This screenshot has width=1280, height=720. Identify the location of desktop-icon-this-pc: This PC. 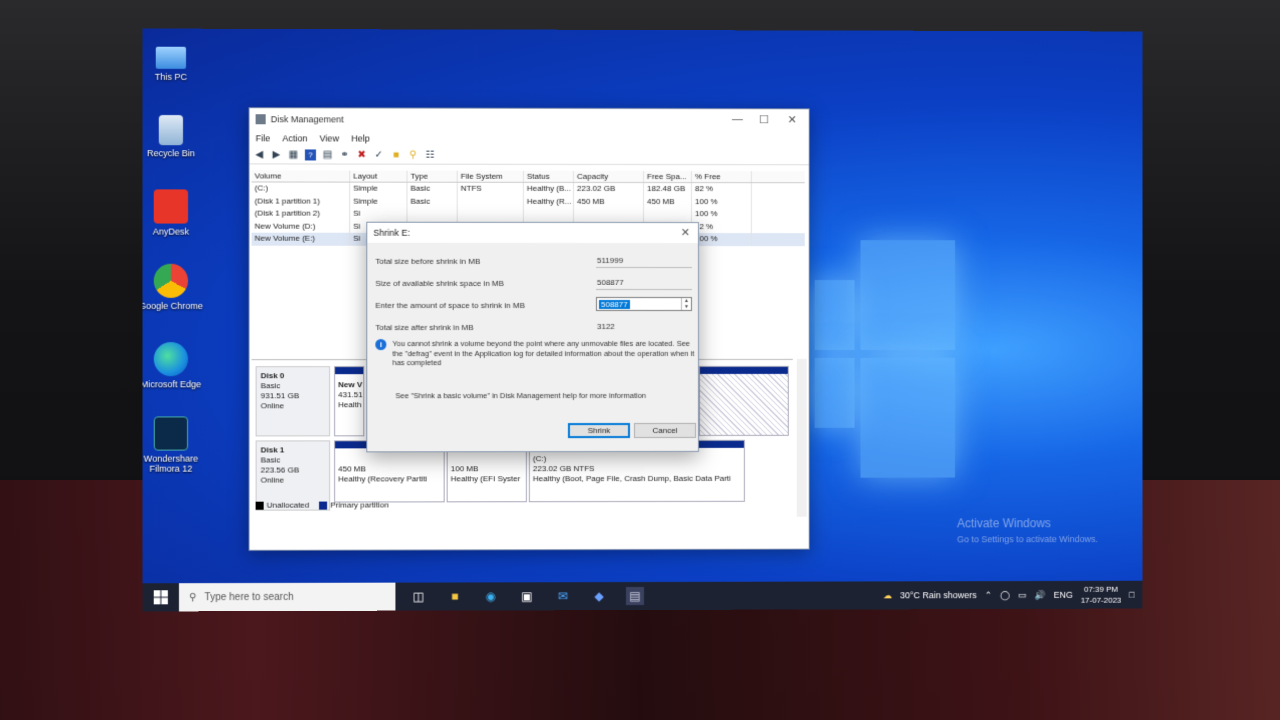
(173, 61).